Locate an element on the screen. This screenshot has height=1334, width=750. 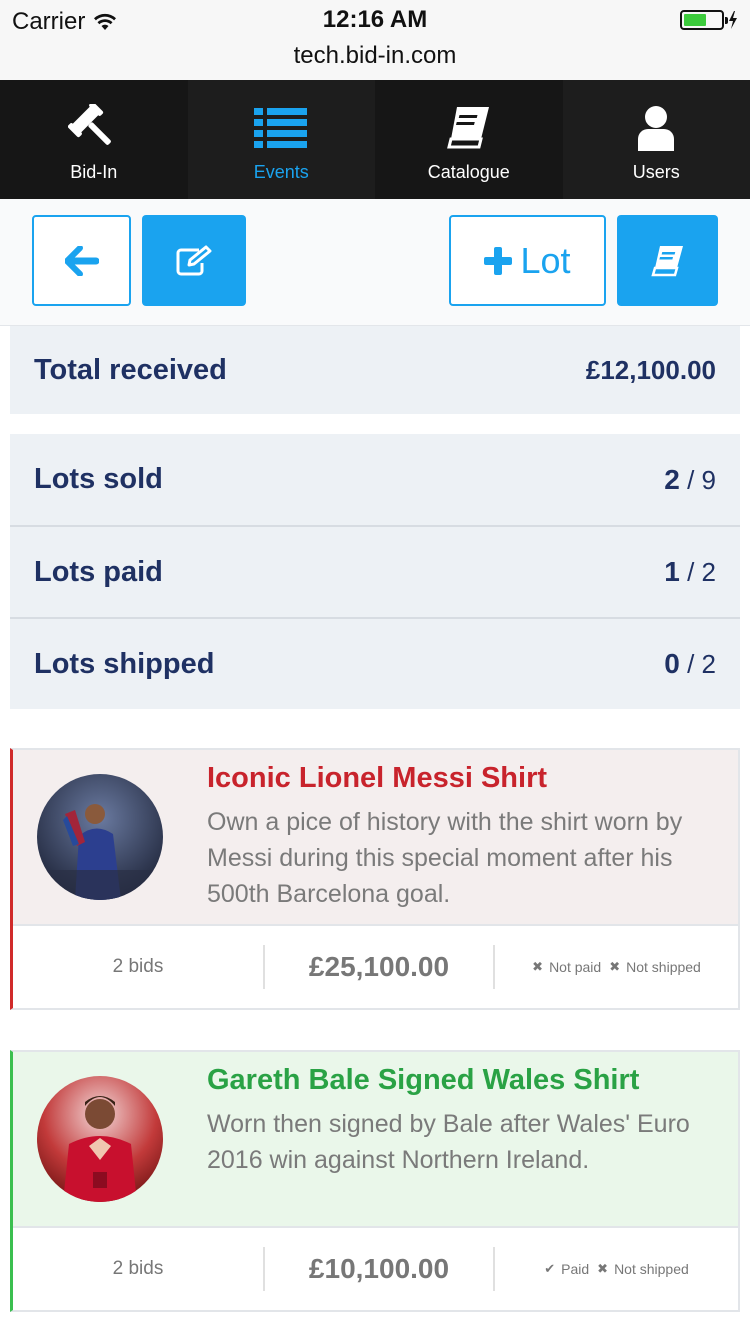
lot-card-footer: 2 bids £10,100.00 ✔ Paid ✖ Not shipped is located at coordinates (375, 1268).